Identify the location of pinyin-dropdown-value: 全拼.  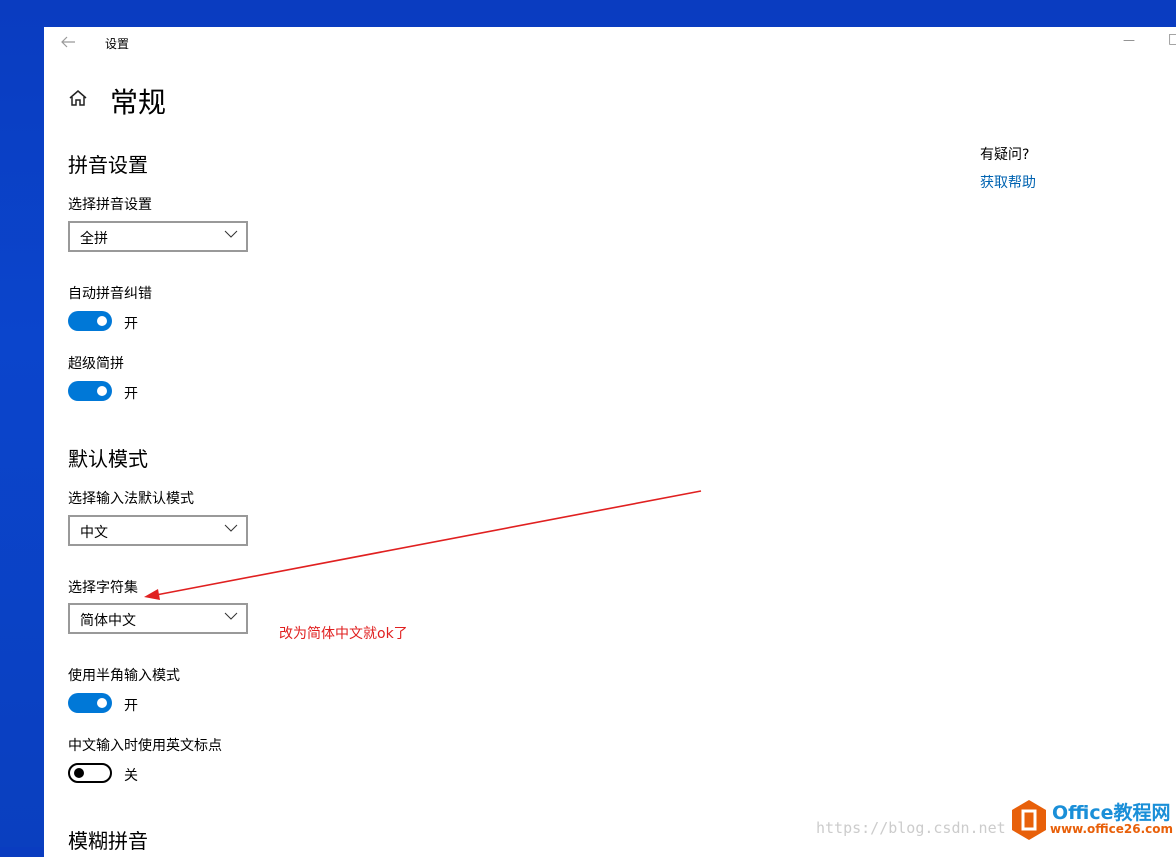
(94, 239).